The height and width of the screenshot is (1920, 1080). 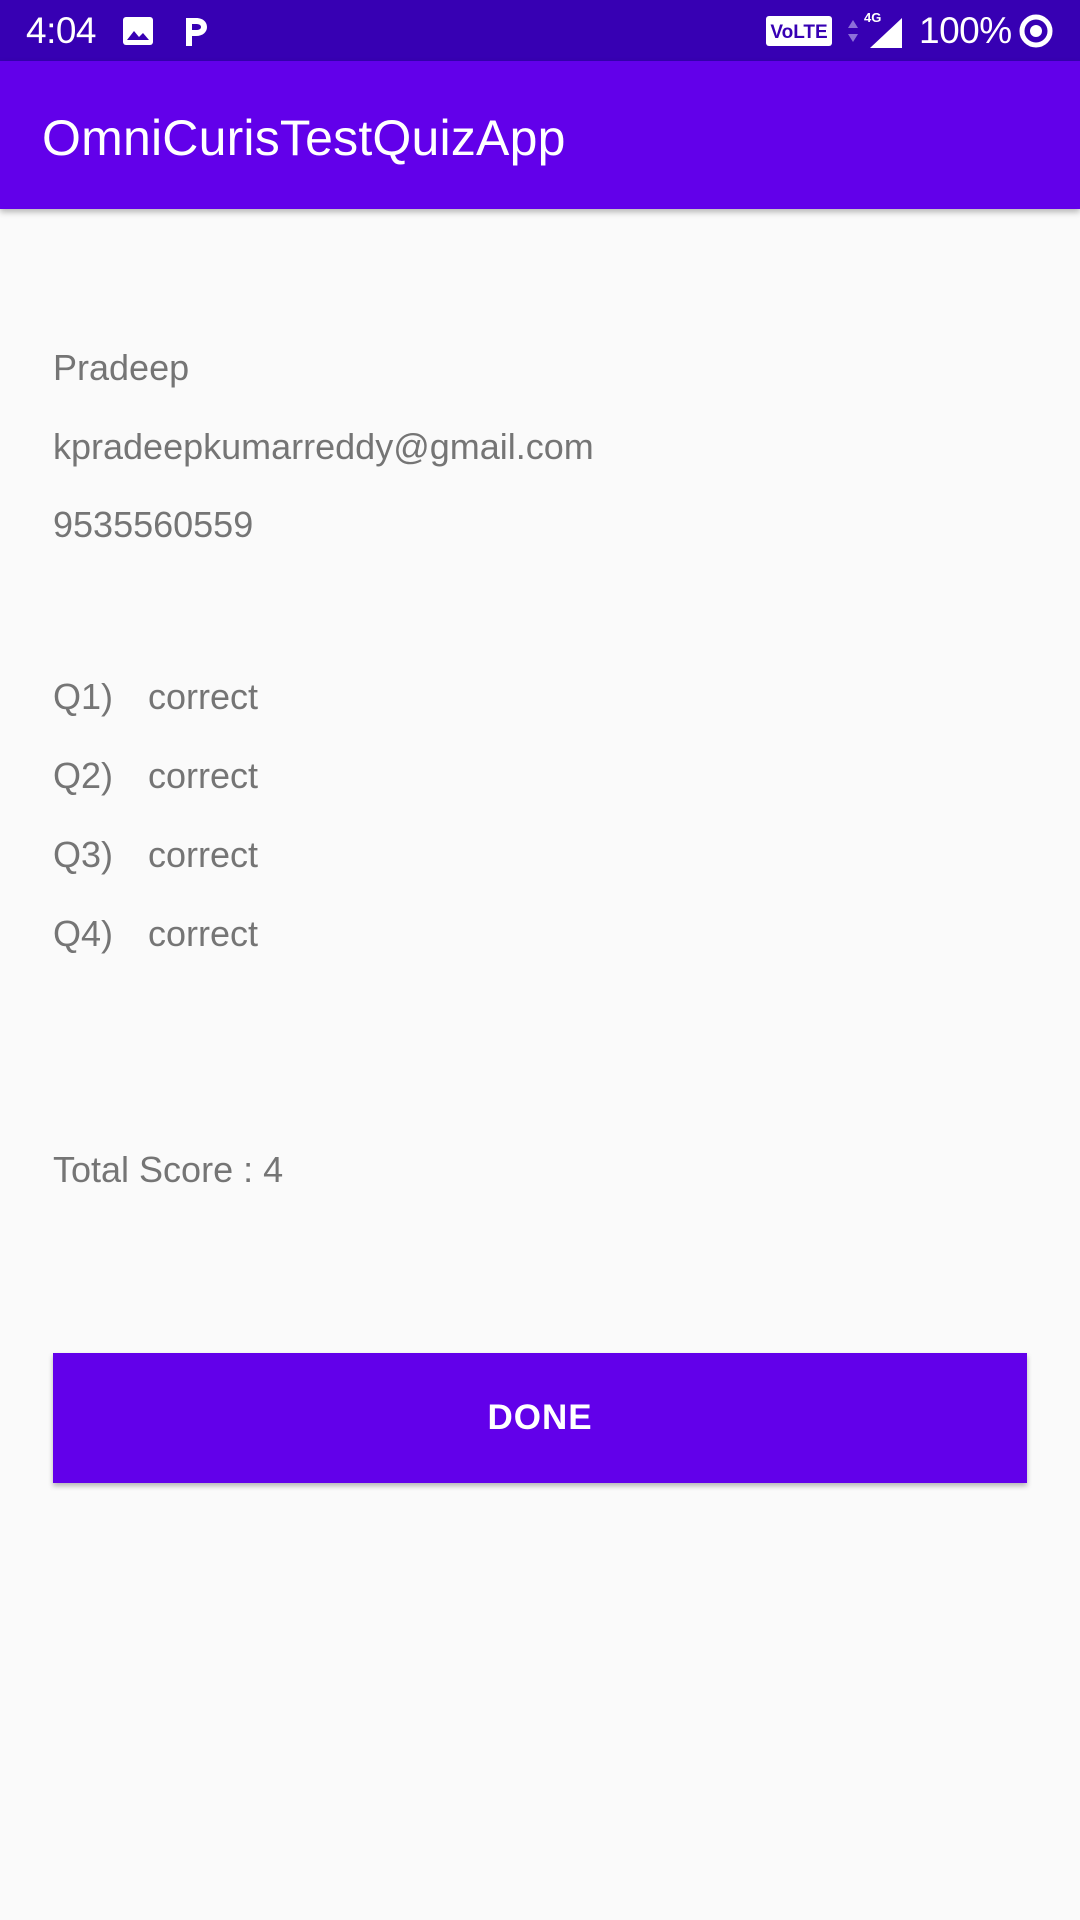 I want to click on user-email: kpradeepkumarreddy@gmail.com, so click(x=323, y=446).